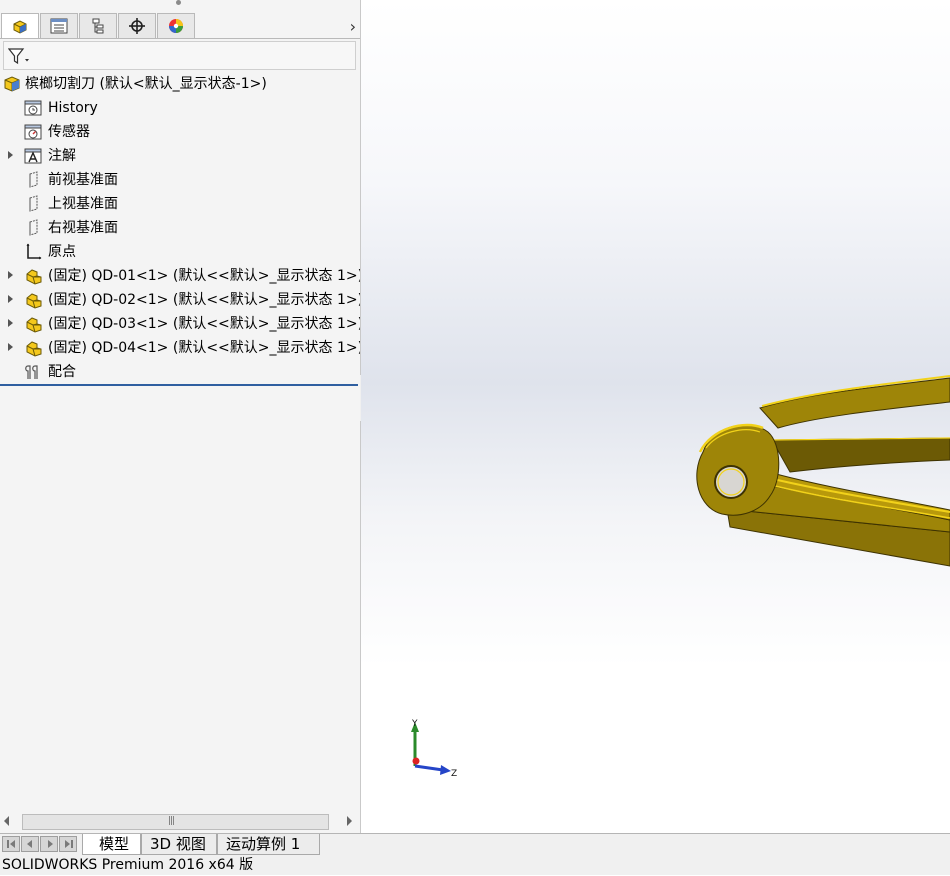 The width and height of the screenshot is (950, 876). Describe the element at coordinates (454, 774) in the screenshot. I see `triad-z-label: Z` at that location.